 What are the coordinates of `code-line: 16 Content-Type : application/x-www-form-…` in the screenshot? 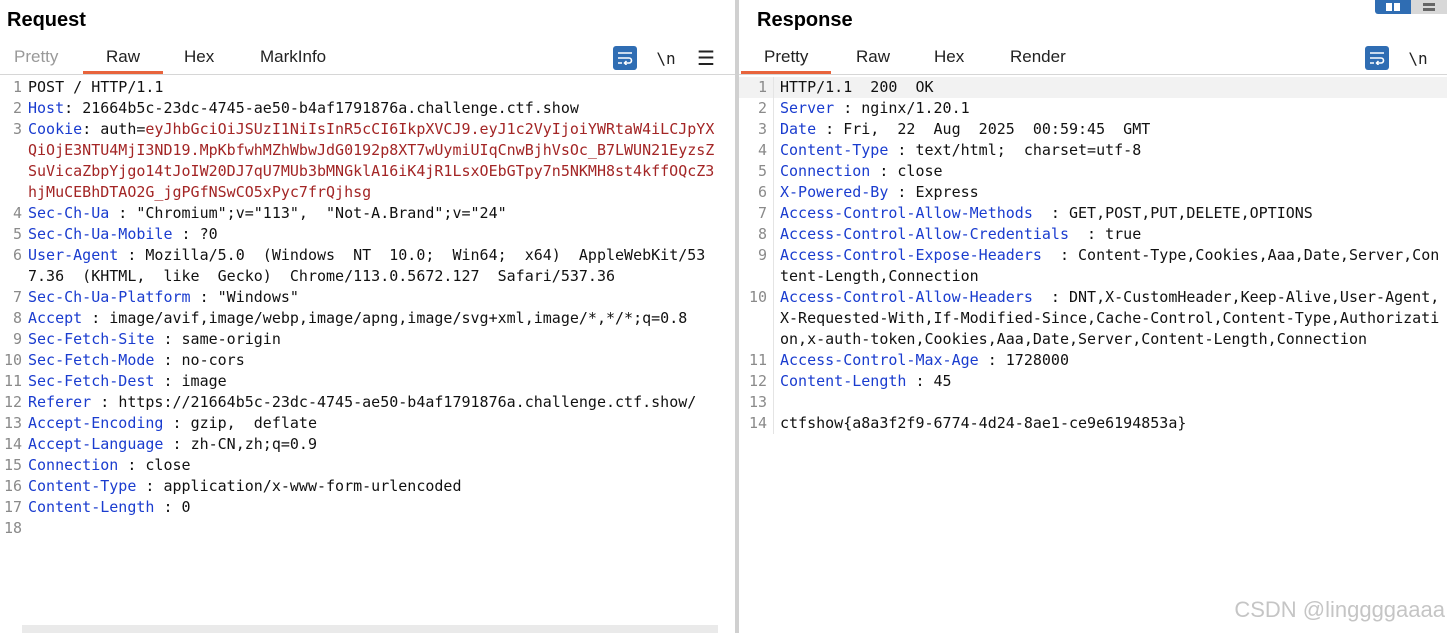 It's located at (367, 486).